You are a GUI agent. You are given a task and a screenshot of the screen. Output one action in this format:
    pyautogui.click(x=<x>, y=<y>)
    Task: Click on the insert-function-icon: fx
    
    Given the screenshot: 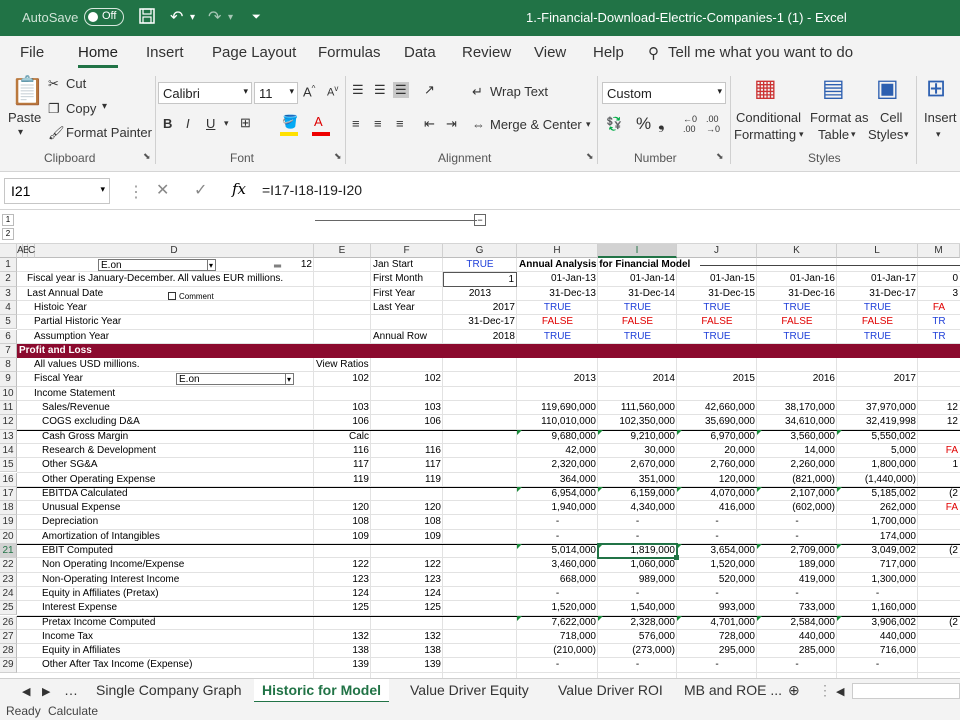 What is the action you would take?
    pyautogui.click(x=239, y=189)
    